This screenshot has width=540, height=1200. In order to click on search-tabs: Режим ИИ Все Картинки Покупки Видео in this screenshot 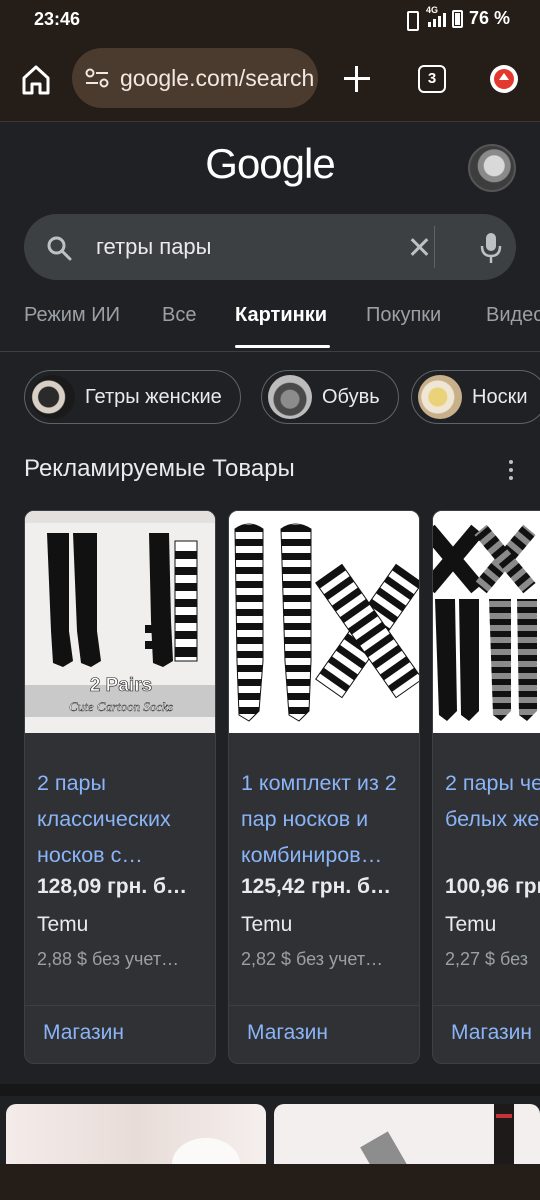, I will do `click(270, 325)`.